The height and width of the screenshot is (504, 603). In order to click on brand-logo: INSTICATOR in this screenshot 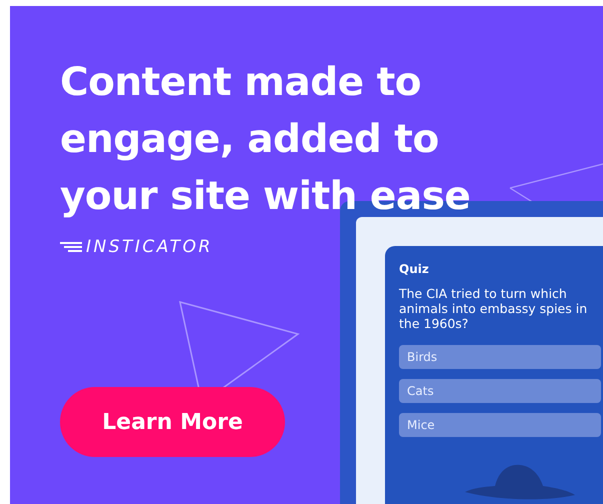, I will do `click(149, 247)`.